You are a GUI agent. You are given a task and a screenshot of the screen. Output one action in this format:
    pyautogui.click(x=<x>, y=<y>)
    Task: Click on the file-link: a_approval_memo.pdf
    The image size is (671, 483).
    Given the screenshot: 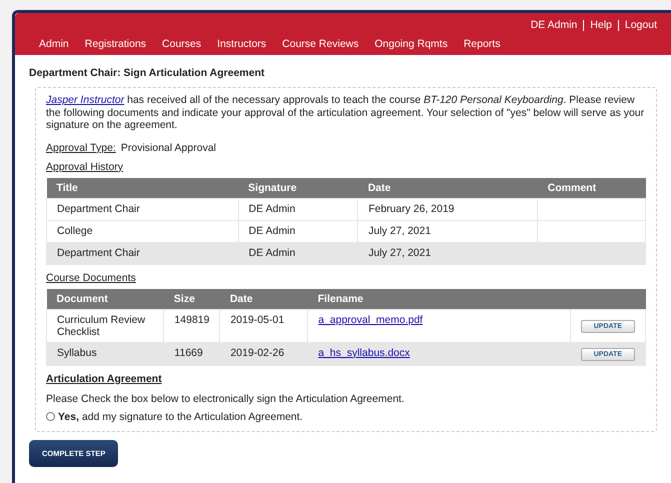 What is the action you would take?
    pyautogui.click(x=370, y=320)
    